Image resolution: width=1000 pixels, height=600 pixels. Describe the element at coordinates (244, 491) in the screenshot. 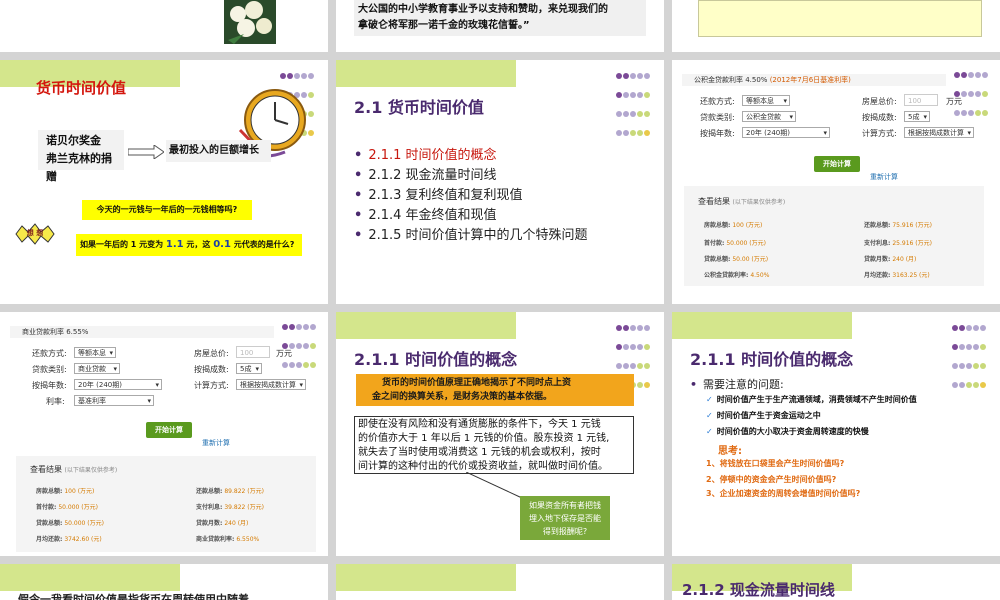

I see `result-value: 89.822 (万元)` at that location.